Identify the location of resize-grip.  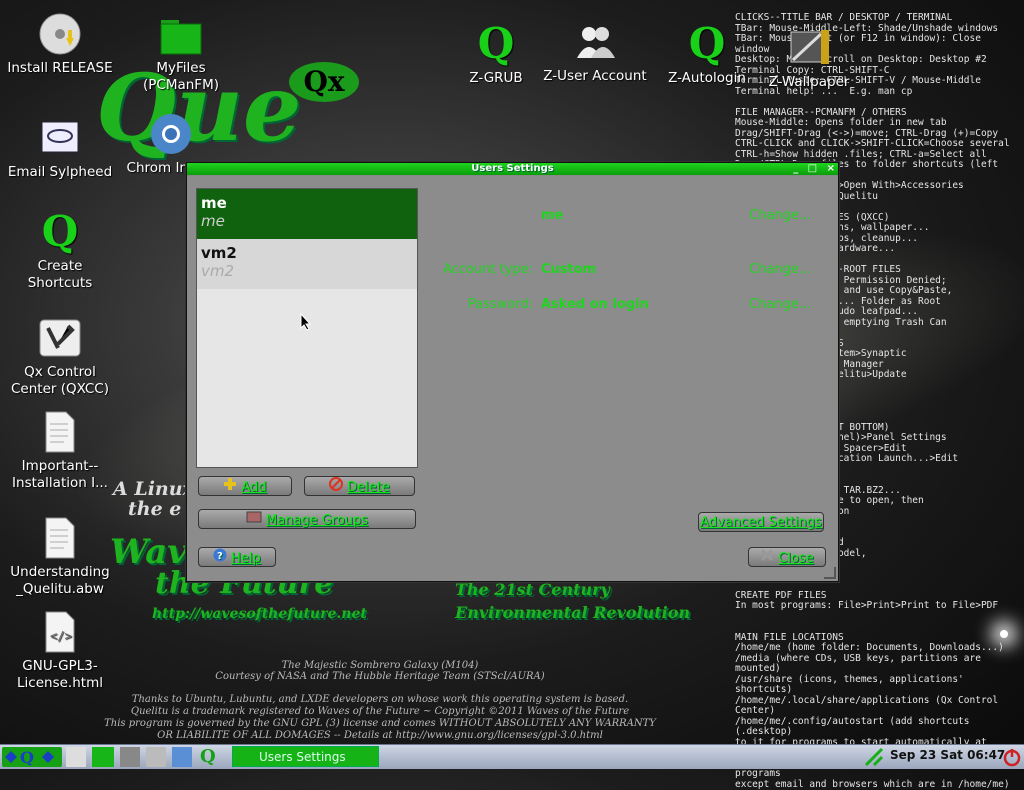
(830, 573).